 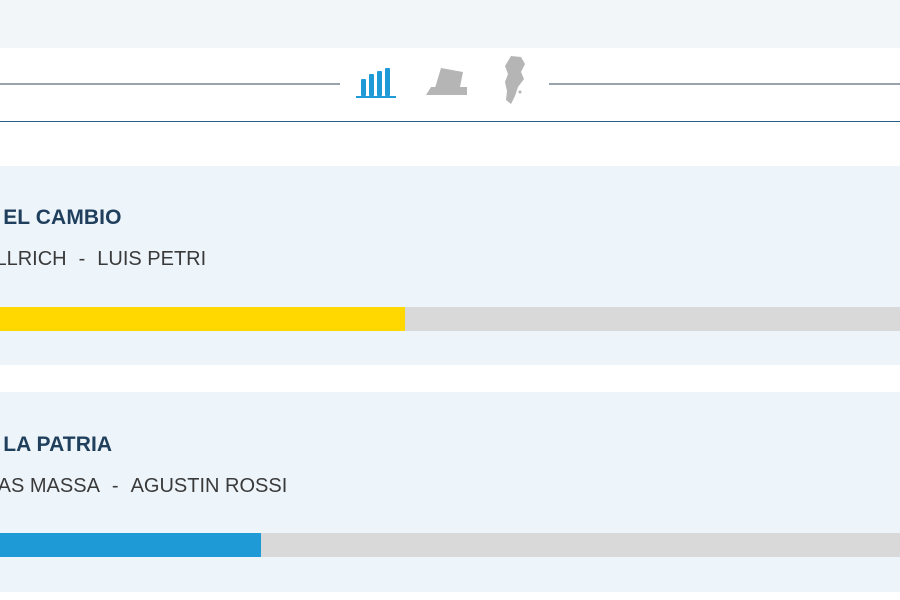 I want to click on bar-chart-icon, so click(x=376, y=83).